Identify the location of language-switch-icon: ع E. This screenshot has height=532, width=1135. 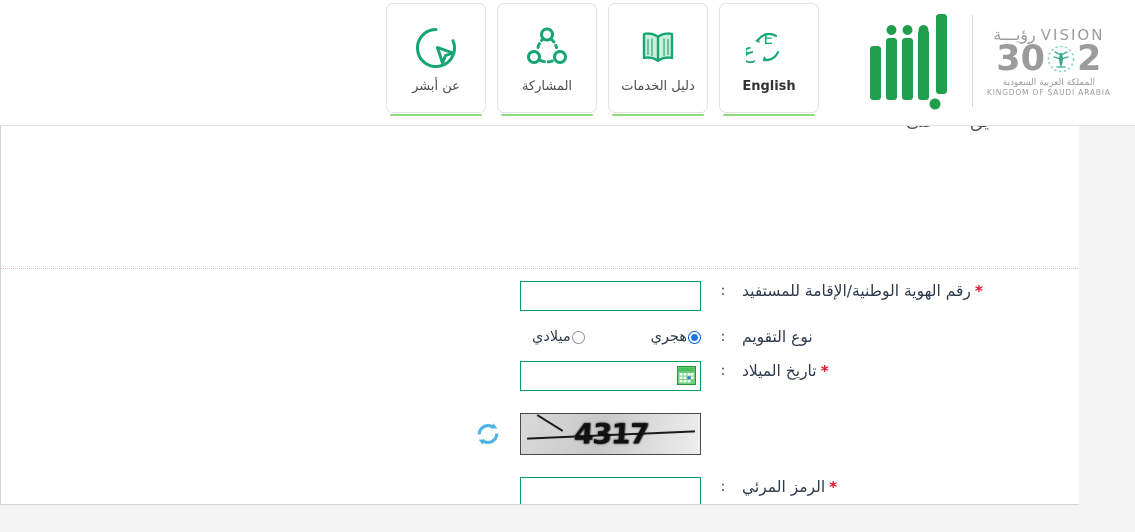
(769, 48).